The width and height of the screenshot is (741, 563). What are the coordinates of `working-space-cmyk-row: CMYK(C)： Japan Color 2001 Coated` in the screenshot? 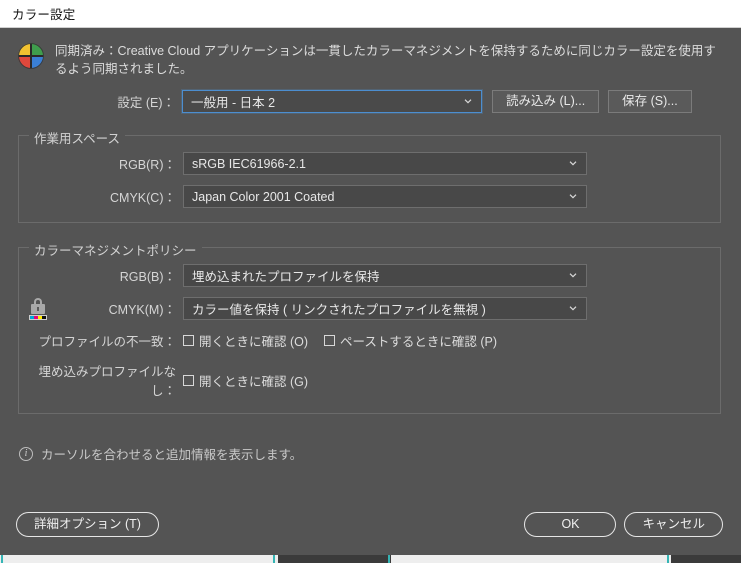 It's located at (369, 196).